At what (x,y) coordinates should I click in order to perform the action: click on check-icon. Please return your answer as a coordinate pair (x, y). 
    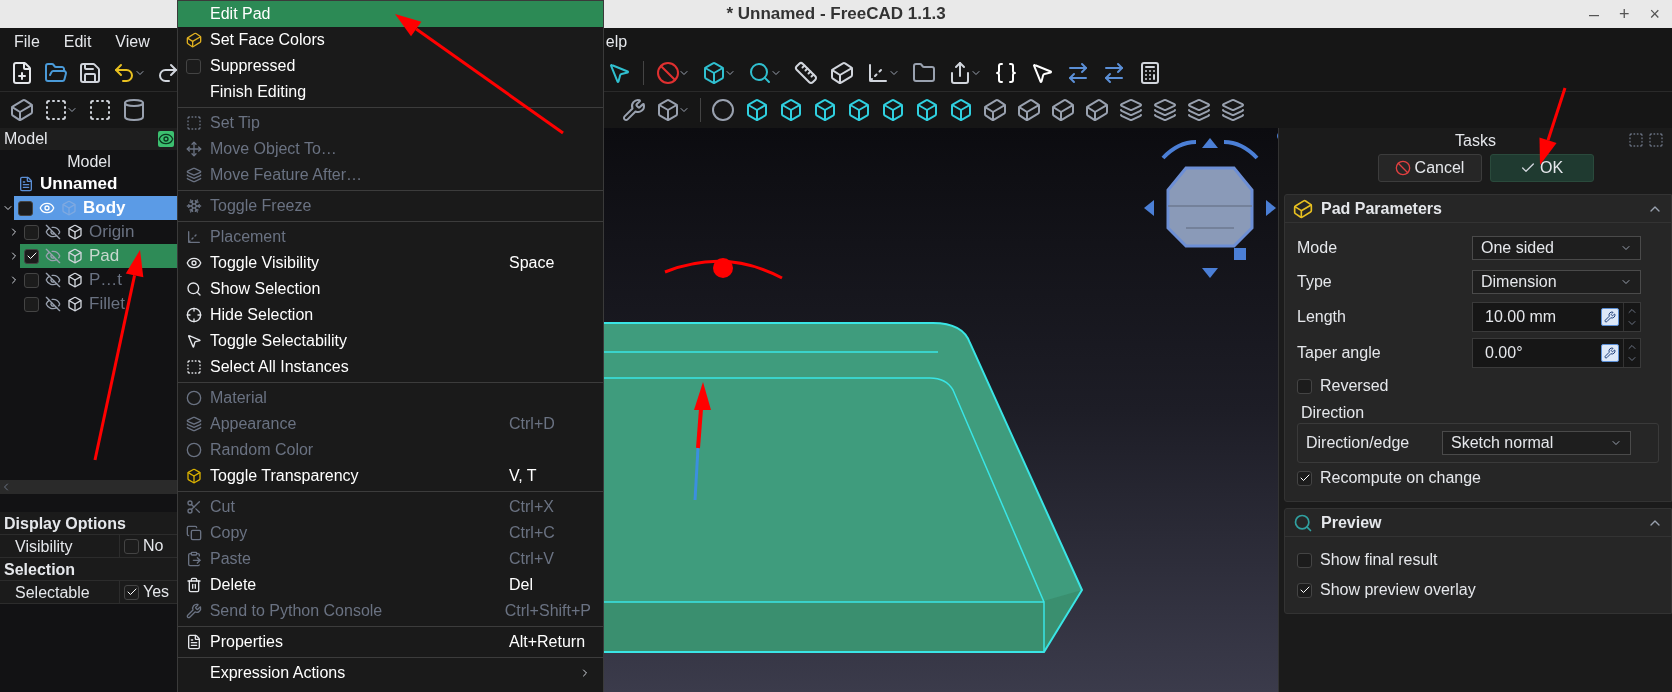
    Looking at the image, I should click on (1304, 478).